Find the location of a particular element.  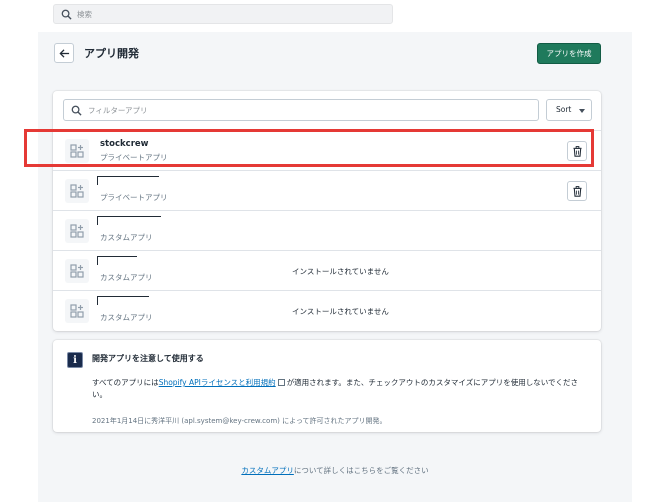

custom-apps-link: カスタムアプリ is located at coordinates (267, 470).